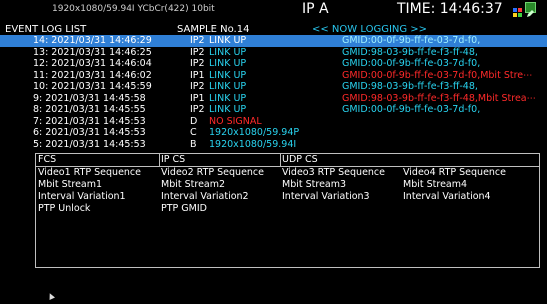 The height and width of the screenshot is (304, 547). What do you see at coordinates (205, 196) in the screenshot?
I see `status-cell: Interval Variation2` at bounding box center [205, 196].